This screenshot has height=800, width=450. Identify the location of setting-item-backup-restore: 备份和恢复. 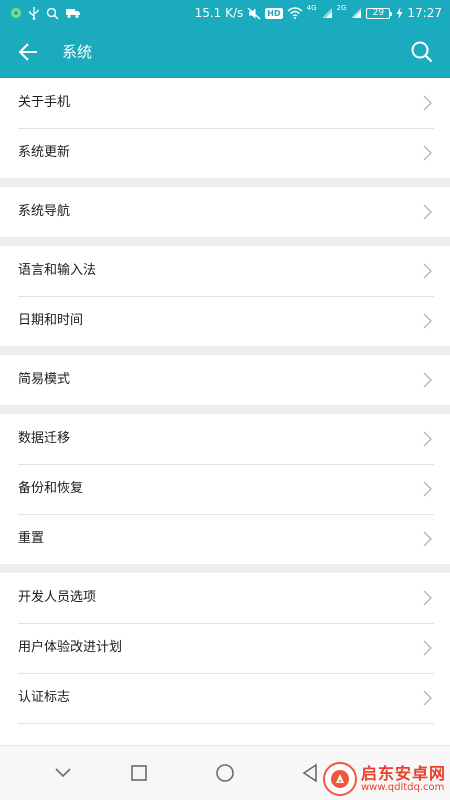
(225, 489).